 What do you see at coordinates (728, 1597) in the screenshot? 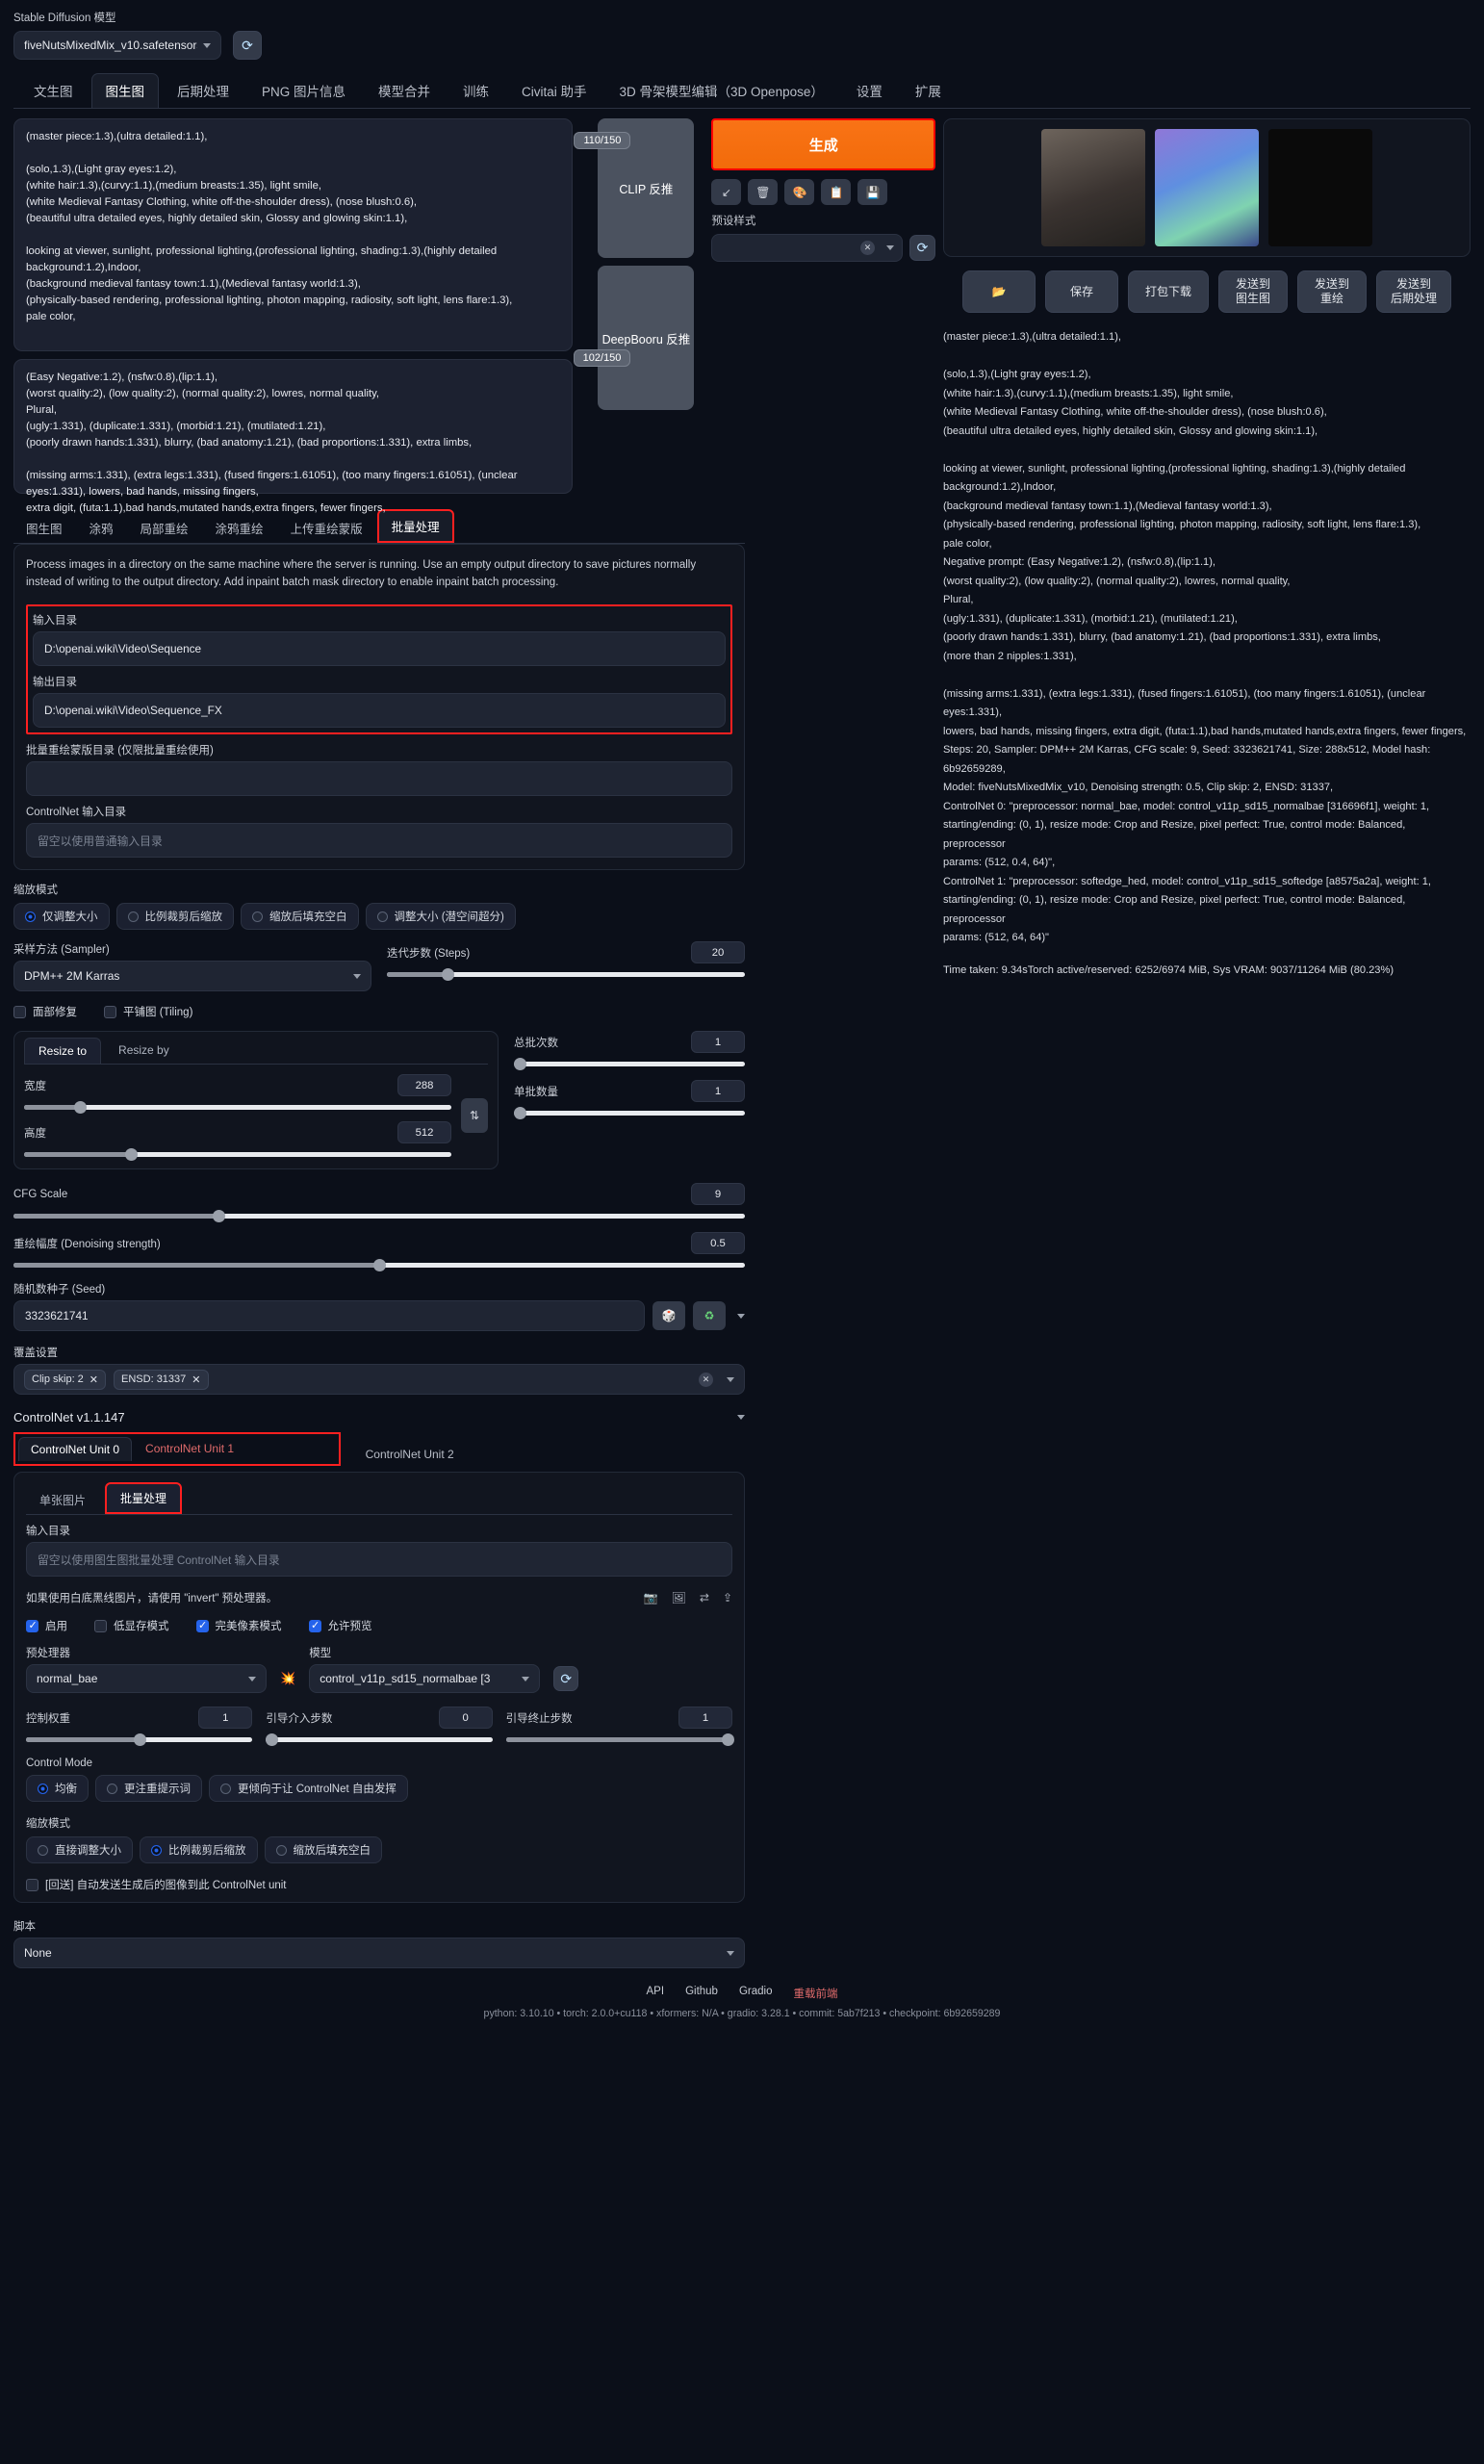
I see `upload-icon: ⇪` at bounding box center [728, 1597].